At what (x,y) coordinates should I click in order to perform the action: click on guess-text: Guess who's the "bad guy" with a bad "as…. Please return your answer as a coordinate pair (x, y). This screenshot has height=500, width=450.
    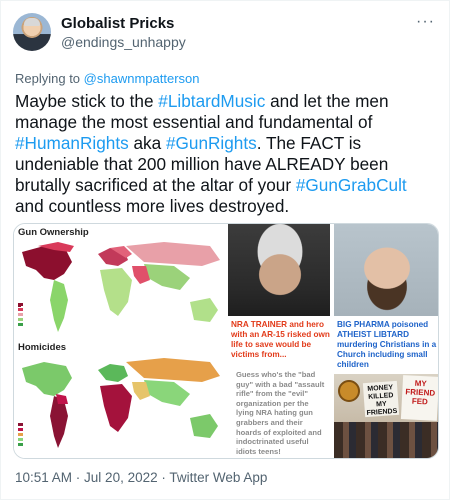
    Looking at the image, I should click on (280, 413).